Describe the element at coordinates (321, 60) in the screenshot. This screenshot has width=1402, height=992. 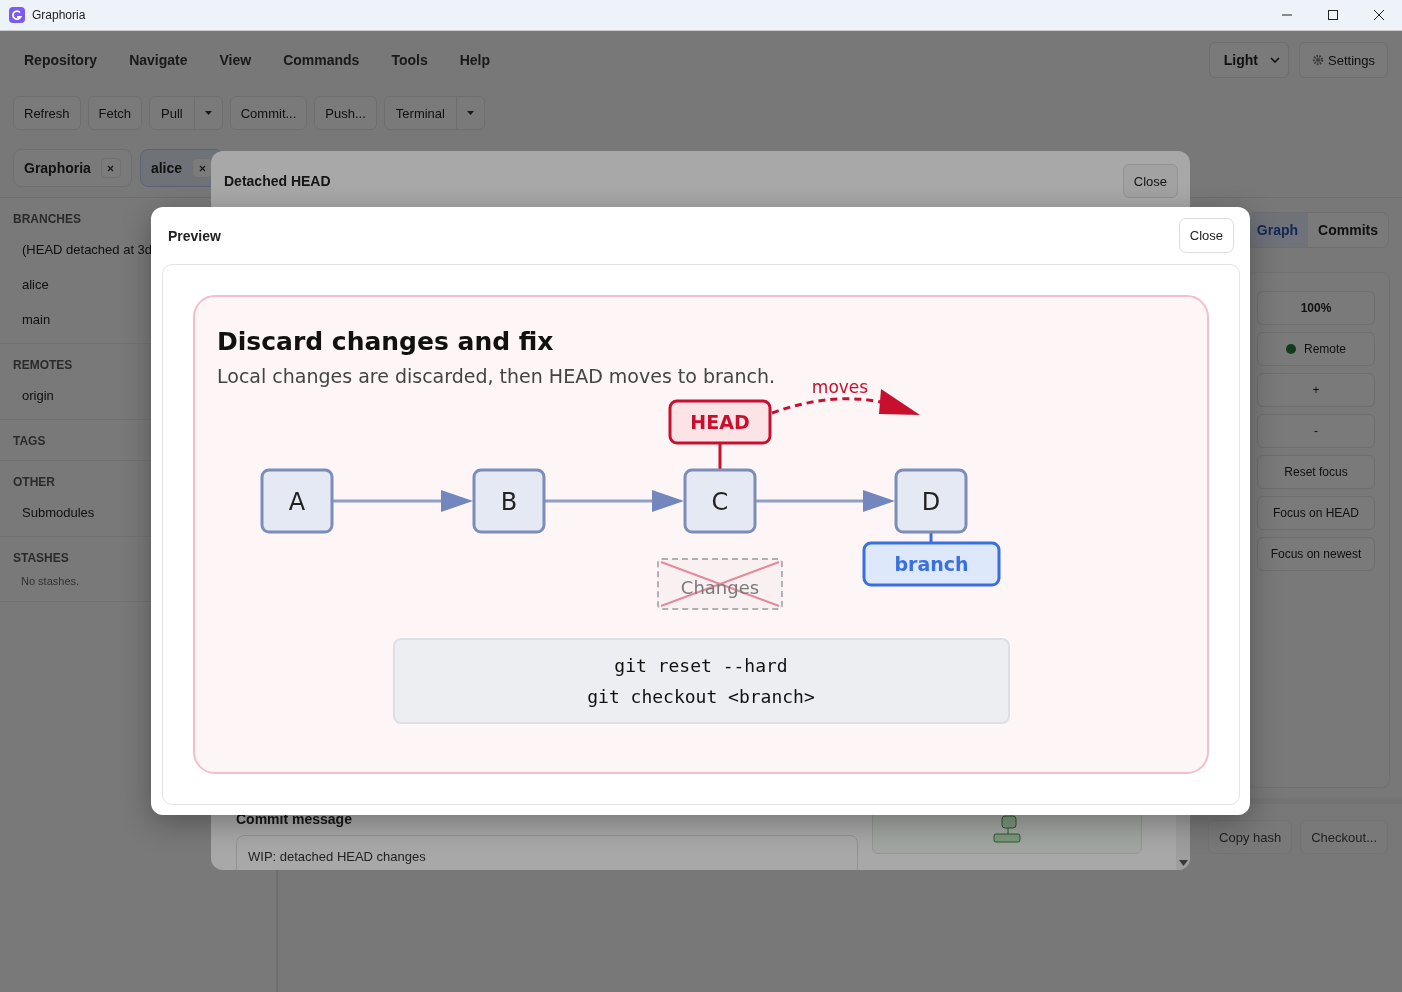
I see `menu-item: Commands` at that location.